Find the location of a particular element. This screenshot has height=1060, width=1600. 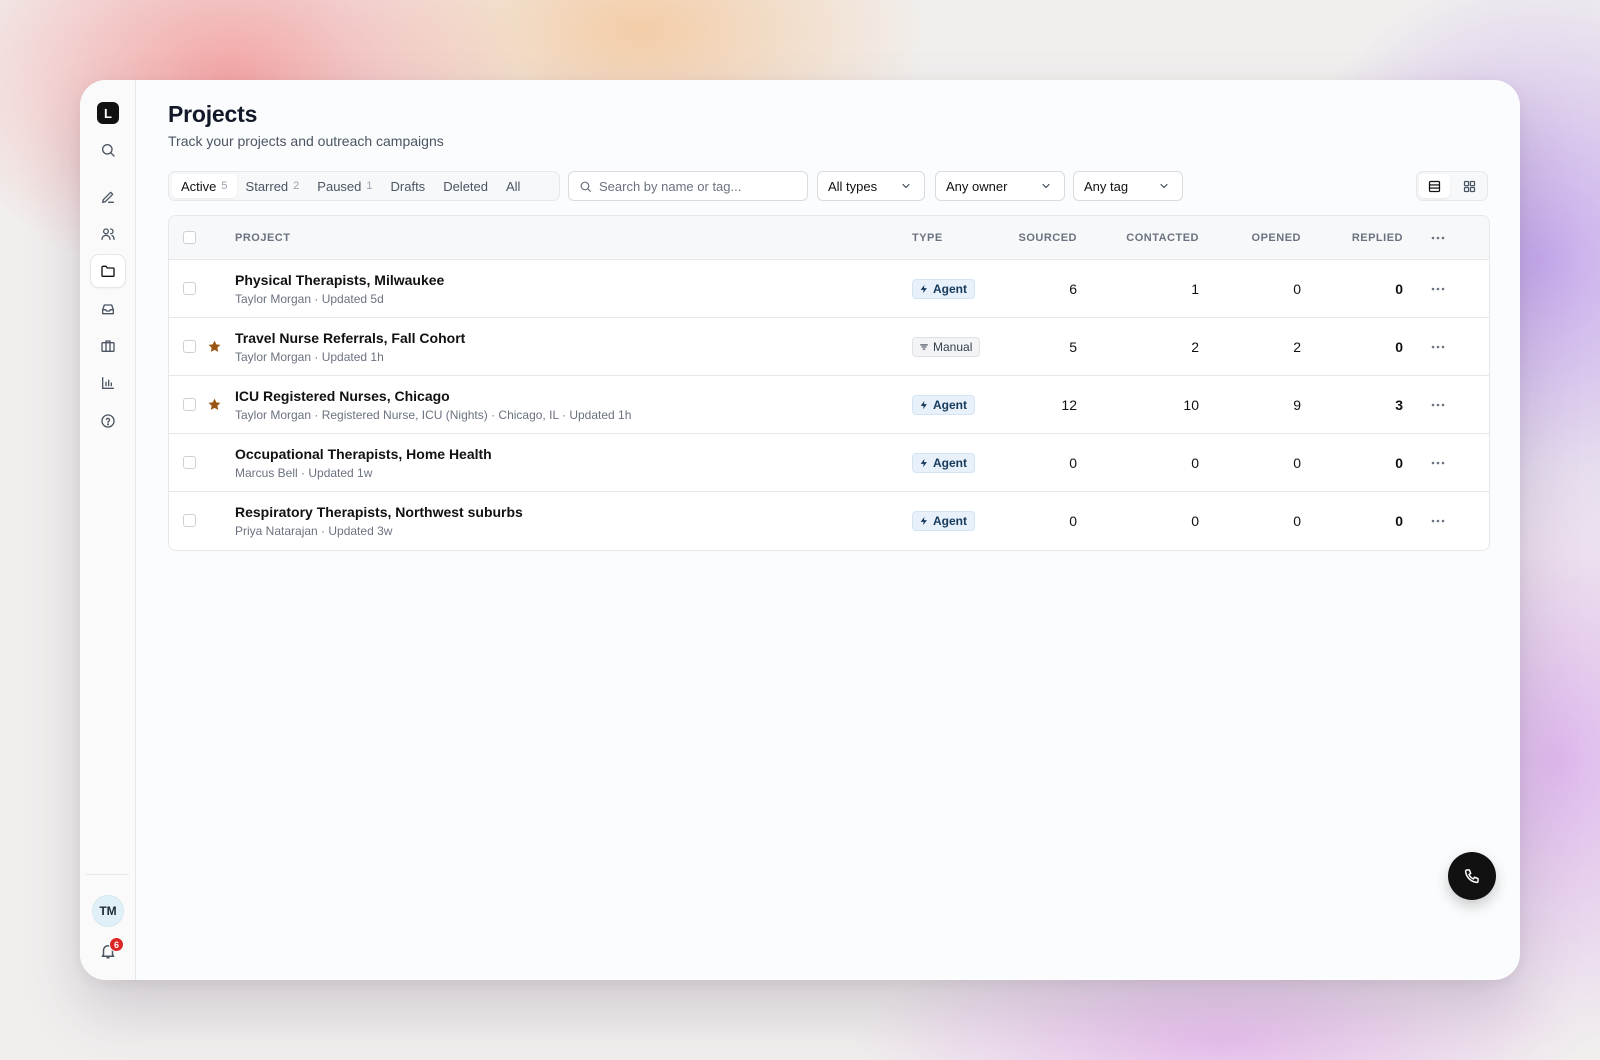

tab-label: Starred is located at coordinates (267, 186).